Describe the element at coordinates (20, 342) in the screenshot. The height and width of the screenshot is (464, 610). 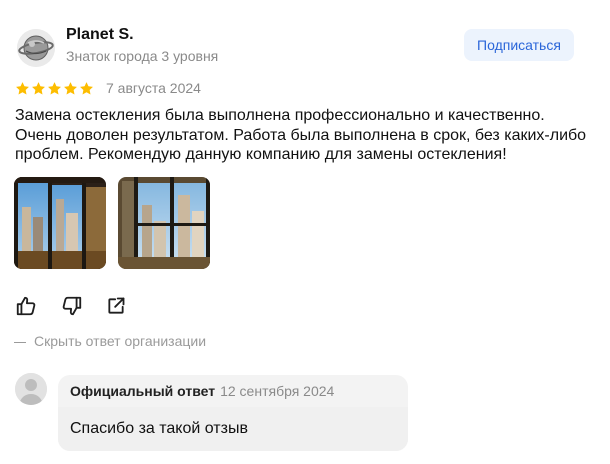
I see `dash-icon` at that location.